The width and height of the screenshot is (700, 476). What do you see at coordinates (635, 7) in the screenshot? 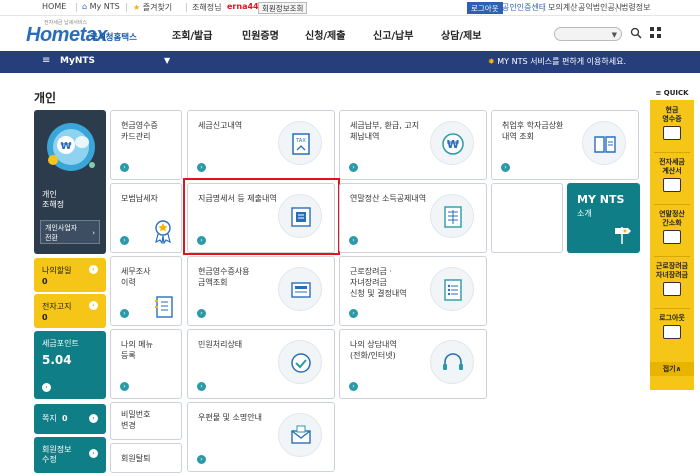
I see `law-info-link: 법령정보` at bounding box center [635, 7].